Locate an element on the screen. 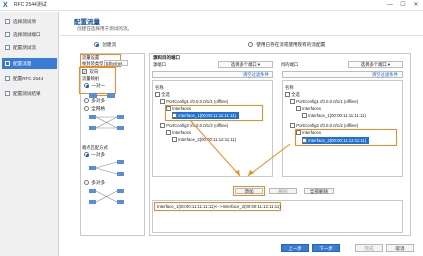 Image resolution: width=423 pixels, height=256 pixels. sidebar-item-label: 配置测试结果 is located at coordinates (27, 93).